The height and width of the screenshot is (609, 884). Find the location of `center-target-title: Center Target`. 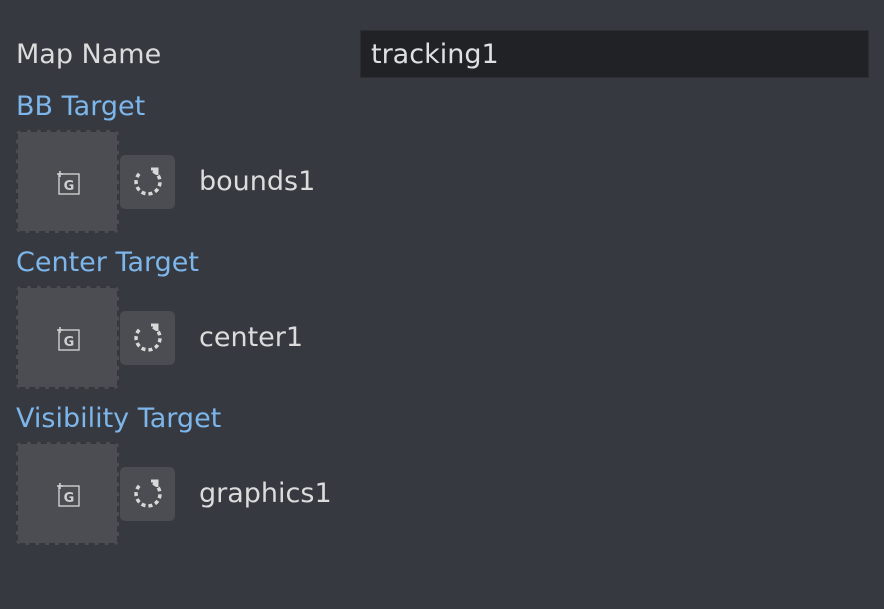

center-target-title: Center Target is located at coordinates (107, 262).